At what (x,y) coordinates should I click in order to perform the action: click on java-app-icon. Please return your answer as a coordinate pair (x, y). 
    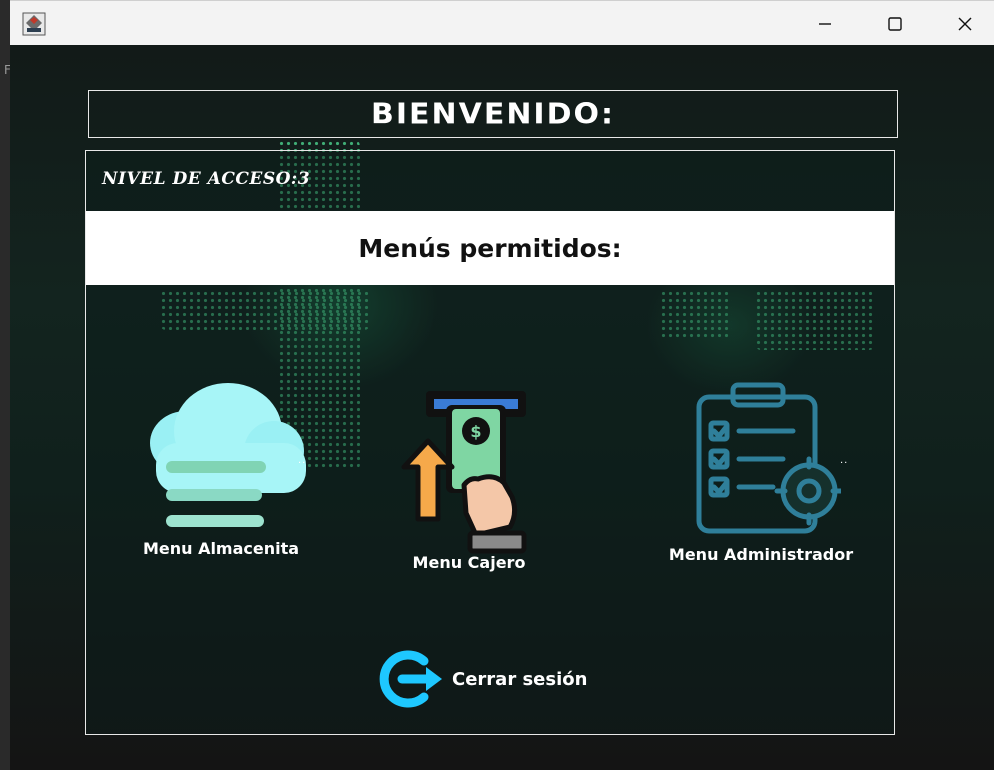
    Looking at the image, I should click on (34, 24).